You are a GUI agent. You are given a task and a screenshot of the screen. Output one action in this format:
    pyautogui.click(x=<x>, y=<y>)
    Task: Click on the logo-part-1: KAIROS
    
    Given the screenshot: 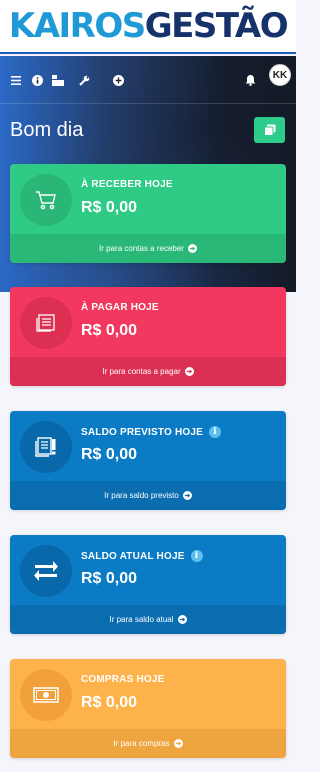 What is the action you would take?
    pyautogui.click(x=77, y=26)
    